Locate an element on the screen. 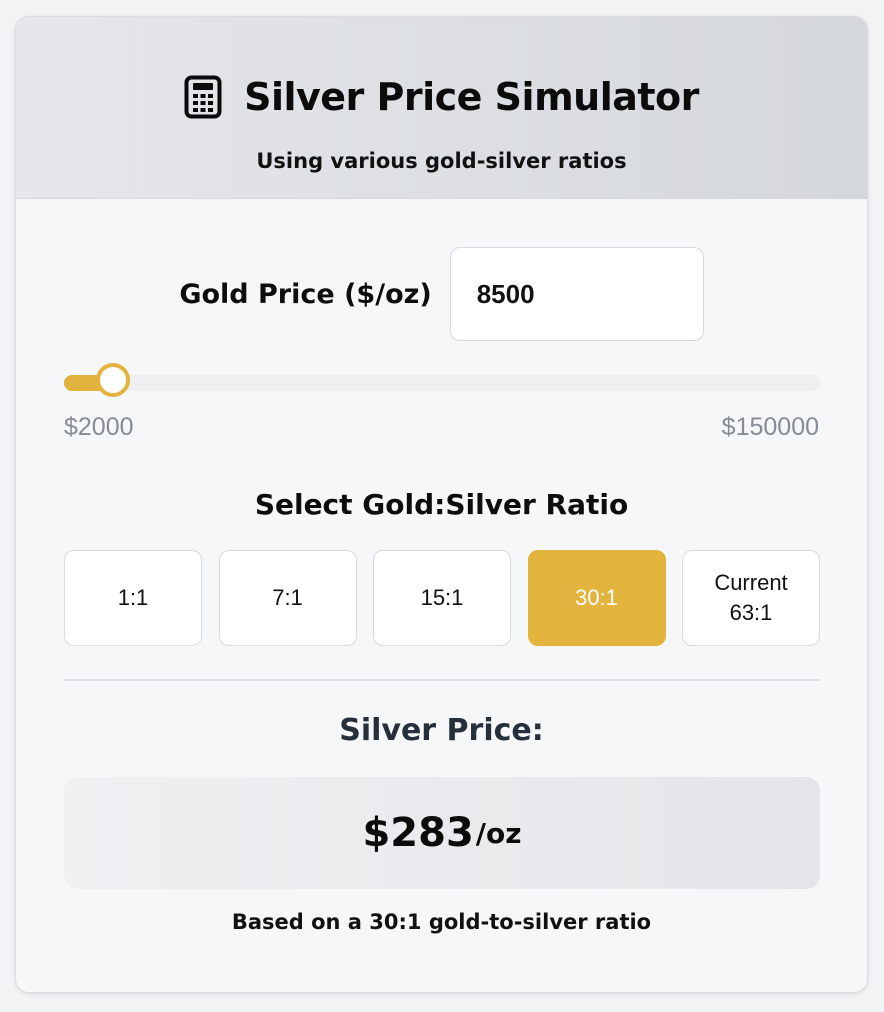 The width and height of the screenshot is (884, 1012). slider-track is located at coordinates (442, 383).